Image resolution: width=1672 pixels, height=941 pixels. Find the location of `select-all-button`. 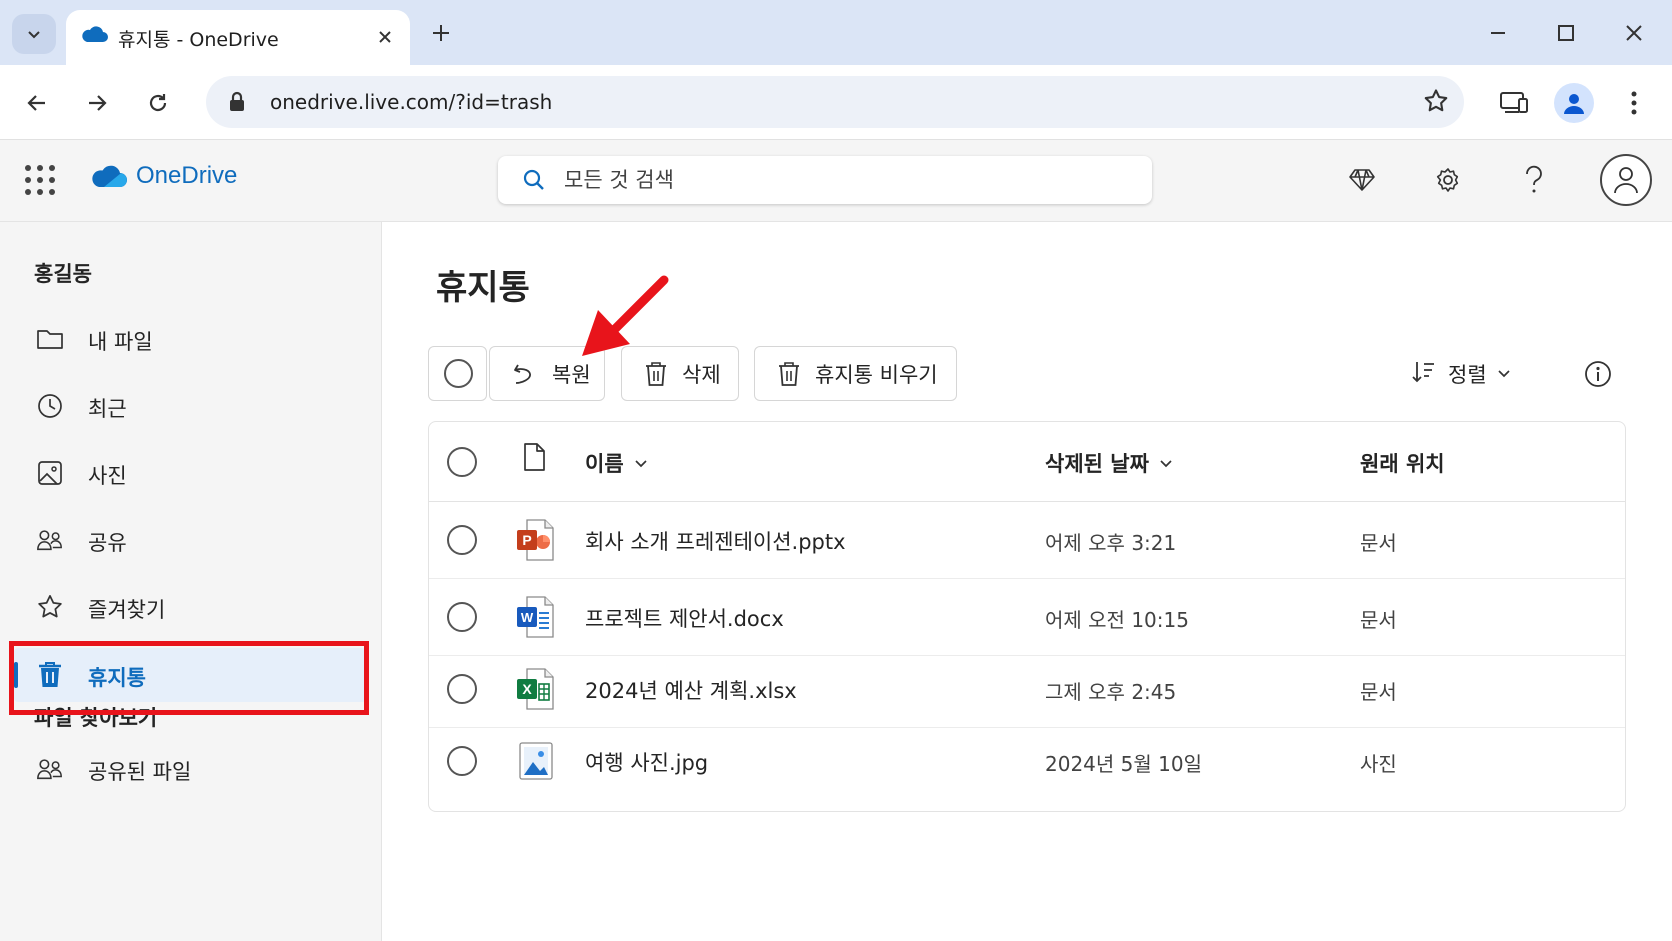

select-all-button is located at coordinates (457, 373).